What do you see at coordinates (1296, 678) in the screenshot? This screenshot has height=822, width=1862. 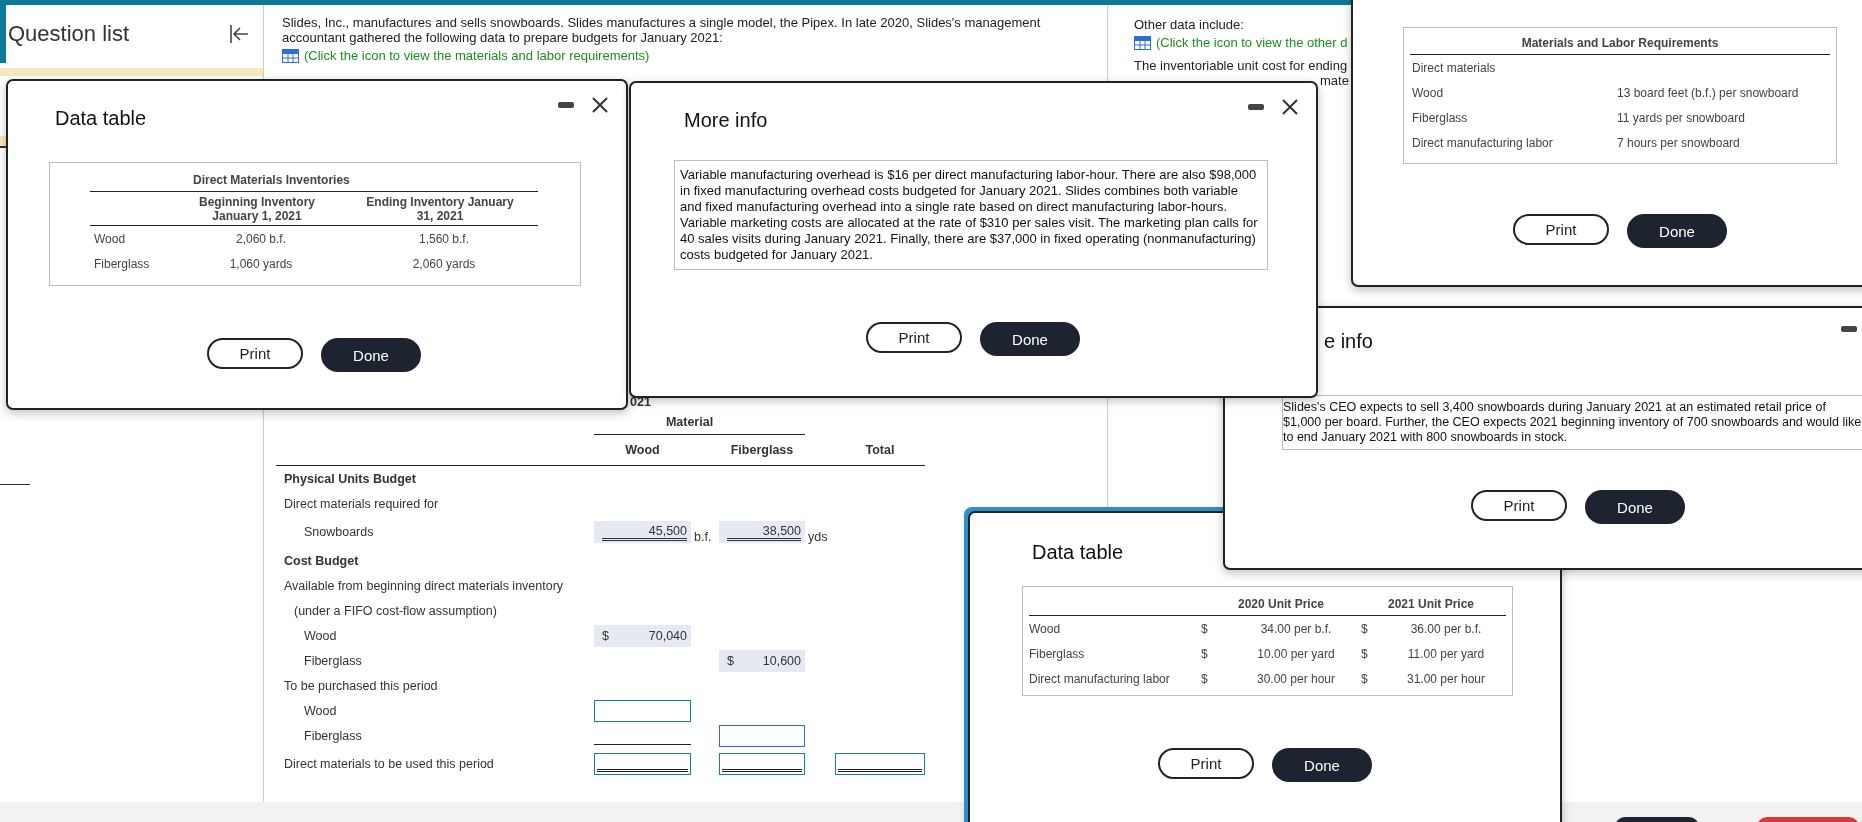 I see `table-cell-text: 30.00 per hour` at bounding box center [1296, 678].